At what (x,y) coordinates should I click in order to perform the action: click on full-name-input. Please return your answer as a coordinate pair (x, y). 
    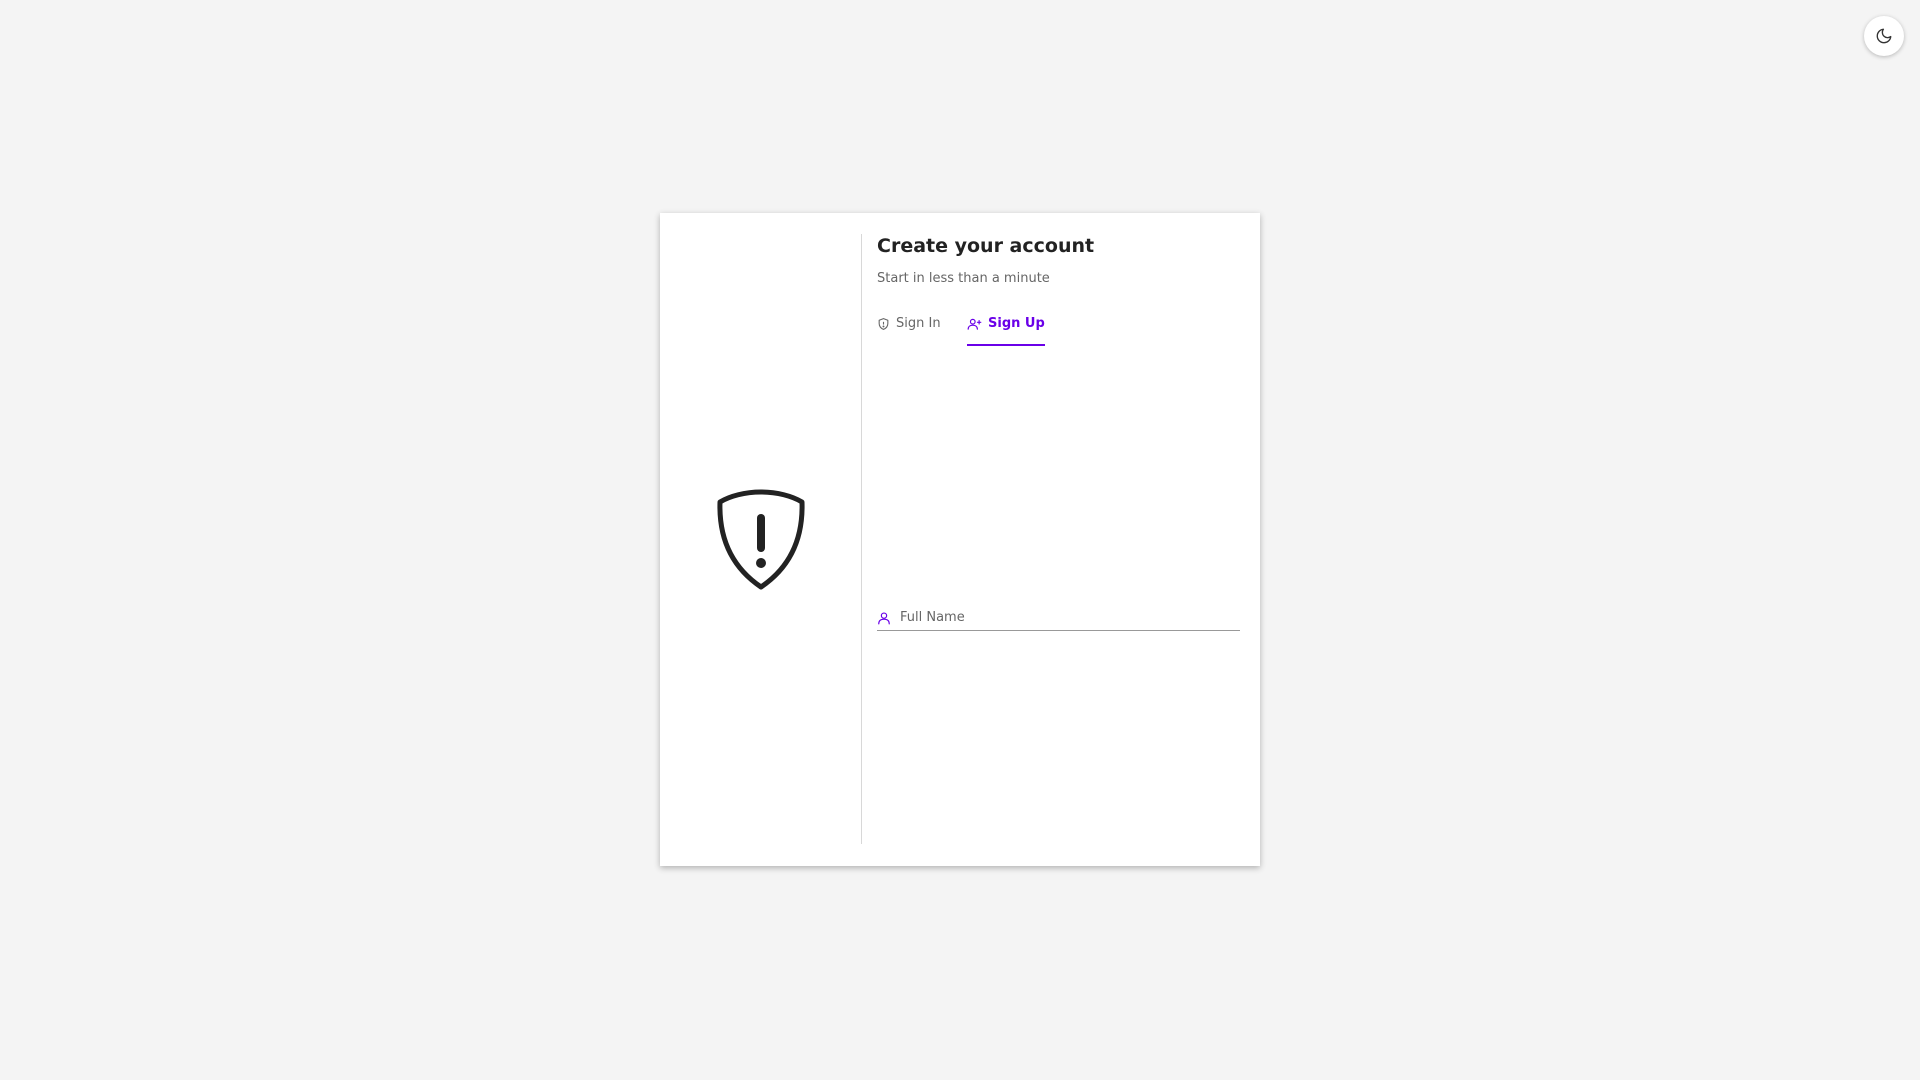
    Looking at the image, I should click on (1060, 617).